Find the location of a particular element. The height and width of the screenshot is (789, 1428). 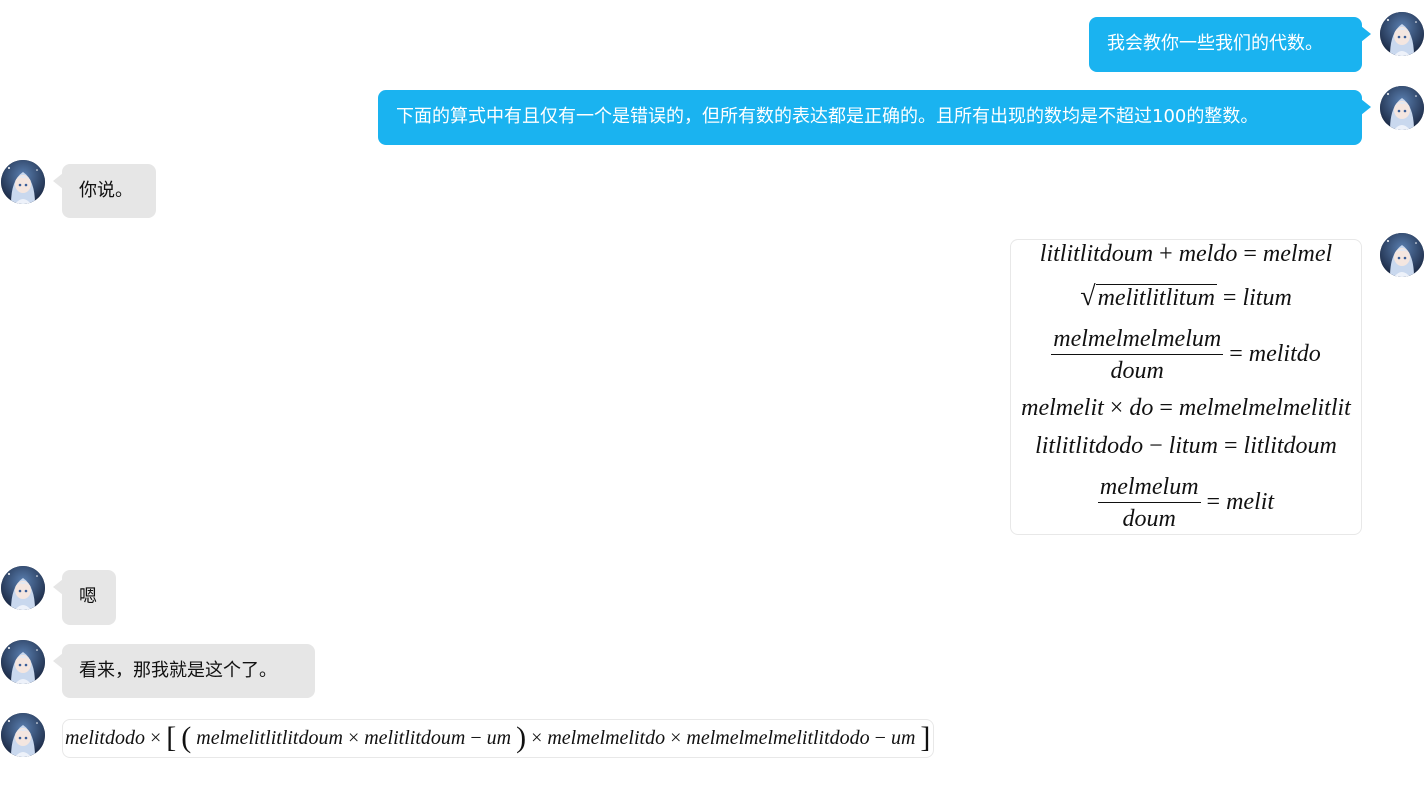

sqrt: √melitlitlitum is located at coordinates (1148, 296).